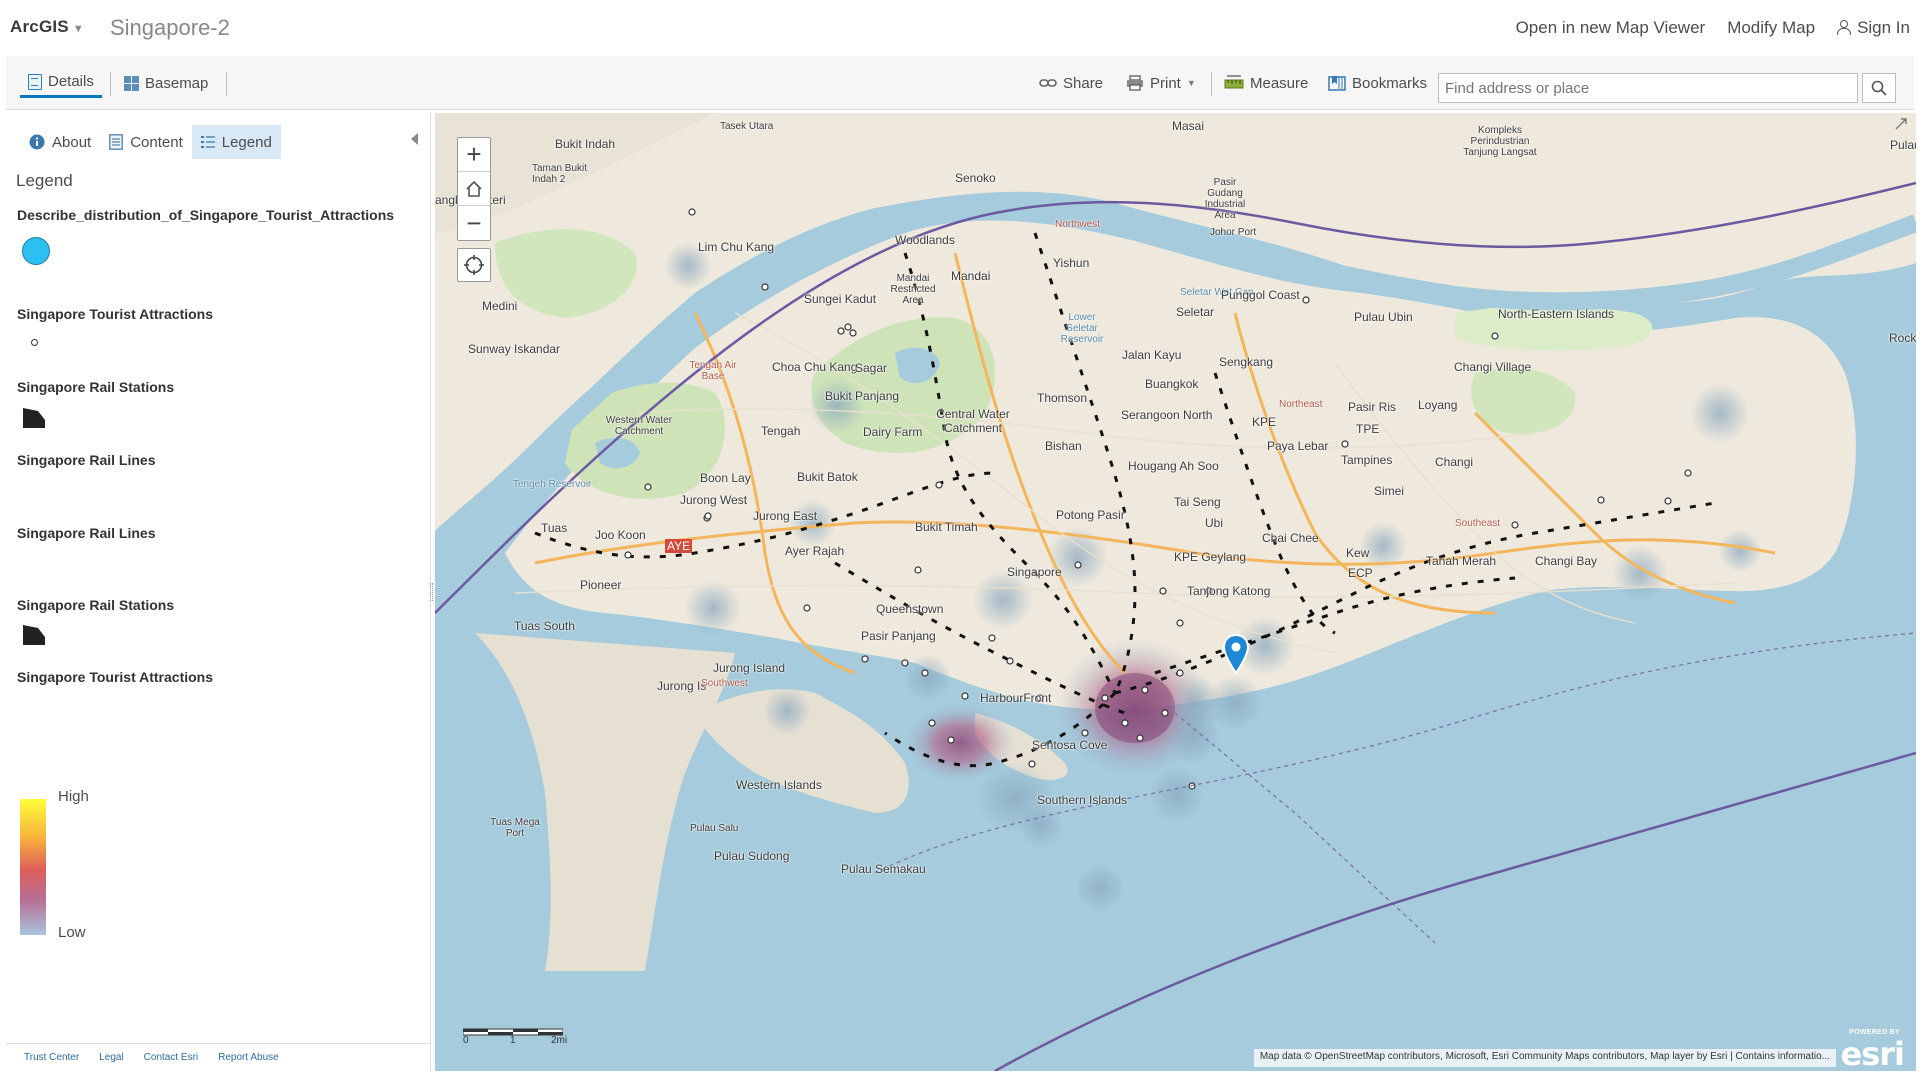  Describe the element at coordinates (585, 144) in the screenshot. I see `map-label: Bukit Indah` at that location.